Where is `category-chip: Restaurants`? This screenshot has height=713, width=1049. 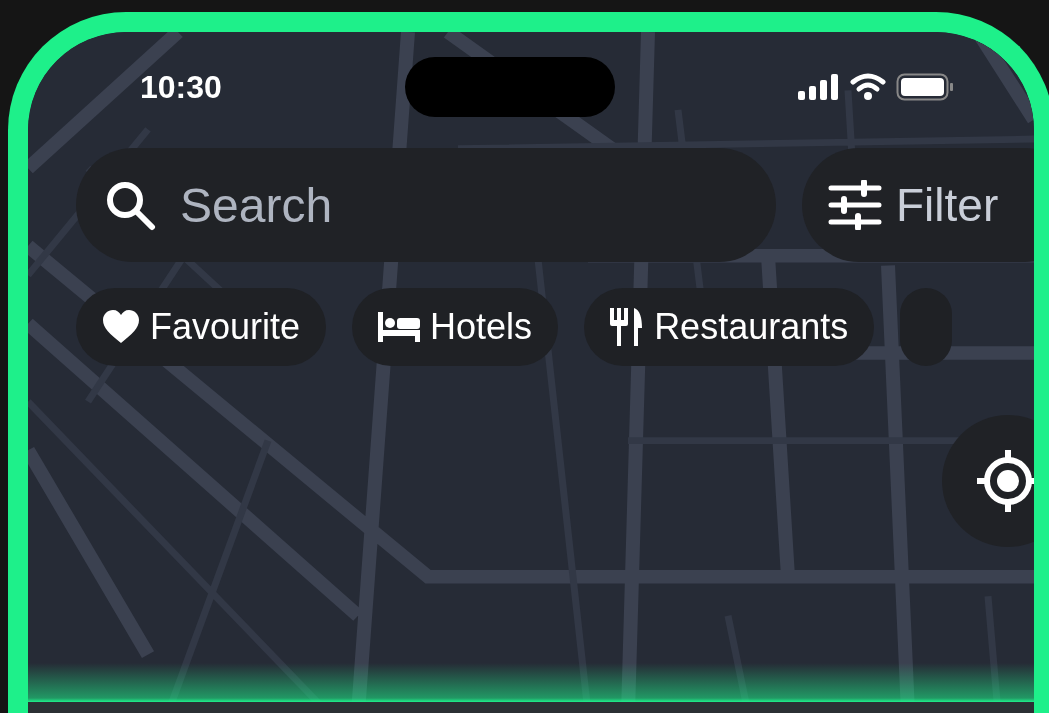 category-chip: Restaurants is located at coordinates (729, 327).